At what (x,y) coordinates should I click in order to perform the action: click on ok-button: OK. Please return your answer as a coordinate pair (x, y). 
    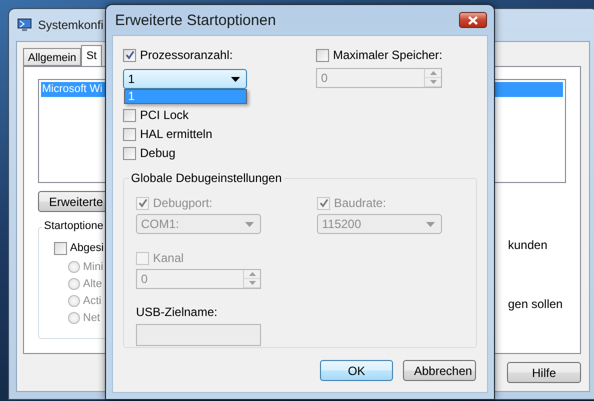
    Looking at the image, I should click on (356, 370).